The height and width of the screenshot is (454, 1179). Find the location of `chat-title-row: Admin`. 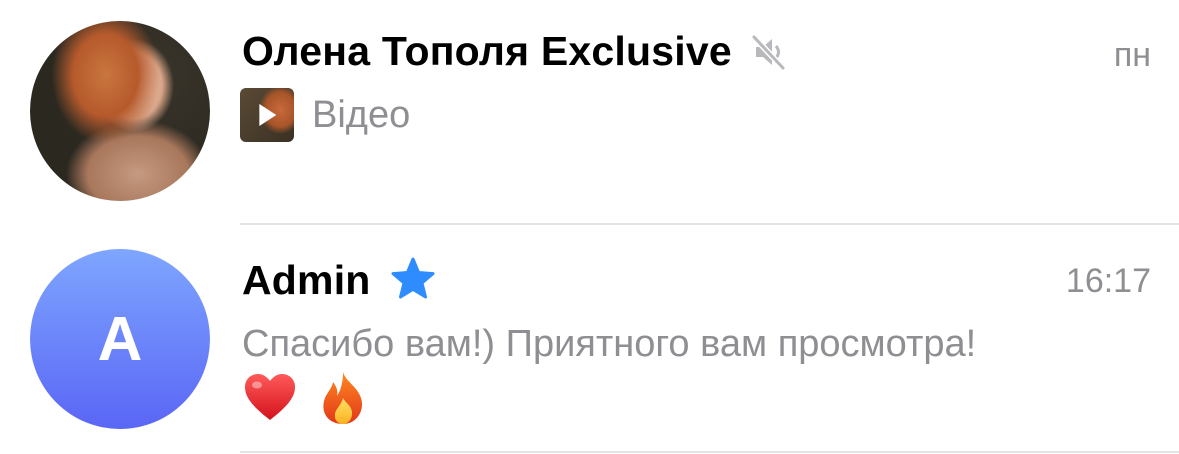

chat-title-row: Admin is located at coordinates (339, 280).